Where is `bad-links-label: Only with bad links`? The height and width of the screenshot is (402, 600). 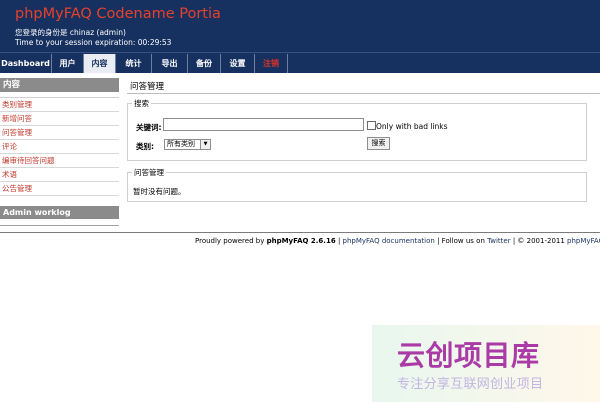 bad-links-label: Only with bad links is located at coordinates (412, 126).